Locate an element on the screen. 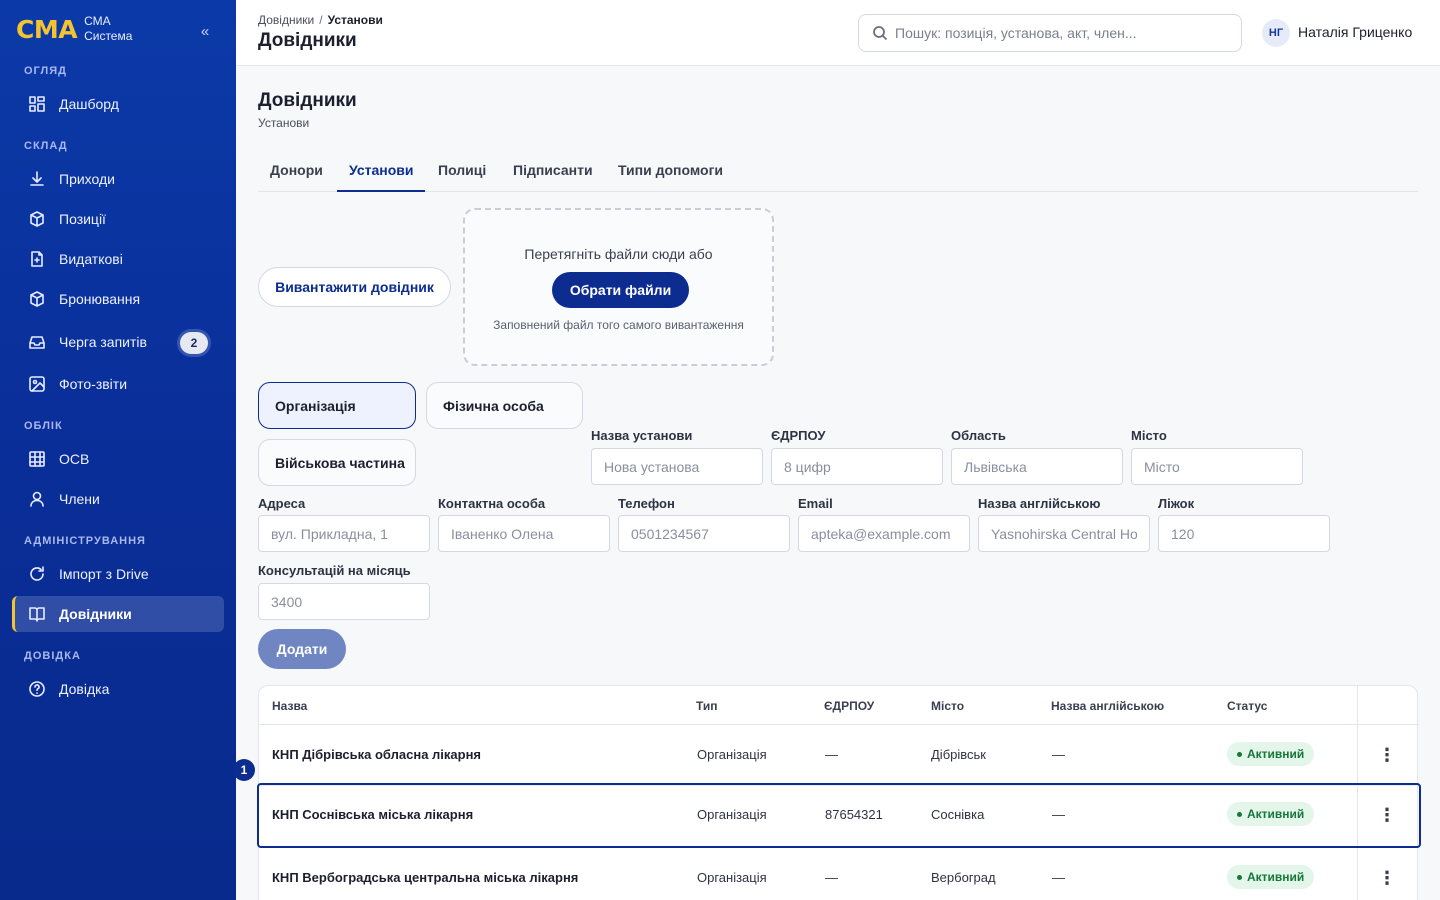 The width and height of the screenshot is (1440, 900). brand-logo: СМА is located at coordinates (47, 29).